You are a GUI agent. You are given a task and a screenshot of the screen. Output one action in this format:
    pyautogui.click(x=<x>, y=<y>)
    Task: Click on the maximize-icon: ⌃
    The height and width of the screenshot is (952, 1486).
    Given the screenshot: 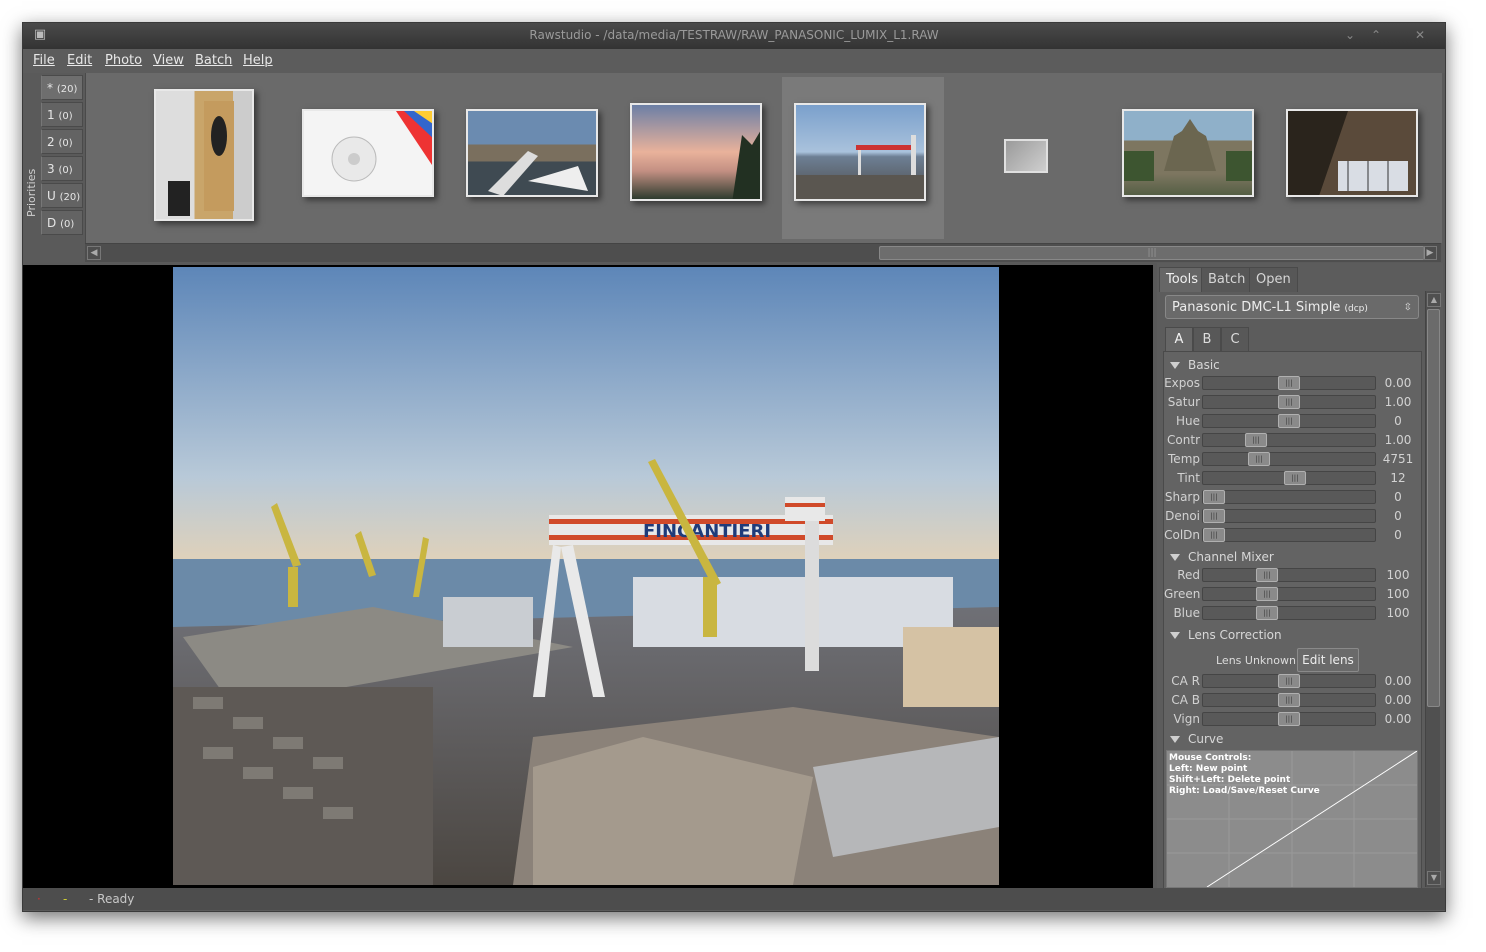 What is the action you would take?
    pyautogui.click(x=1376, y=35)
    